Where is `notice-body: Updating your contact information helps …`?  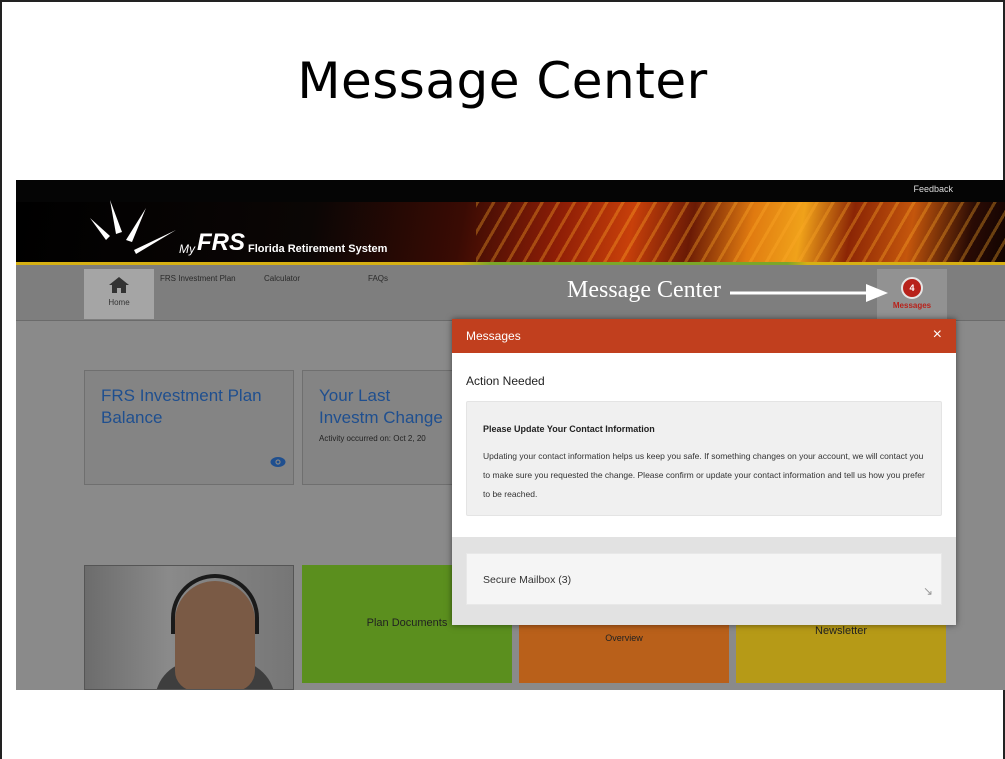
notice-body: Updating your contact information helps … is located at coordinates (704, 475).